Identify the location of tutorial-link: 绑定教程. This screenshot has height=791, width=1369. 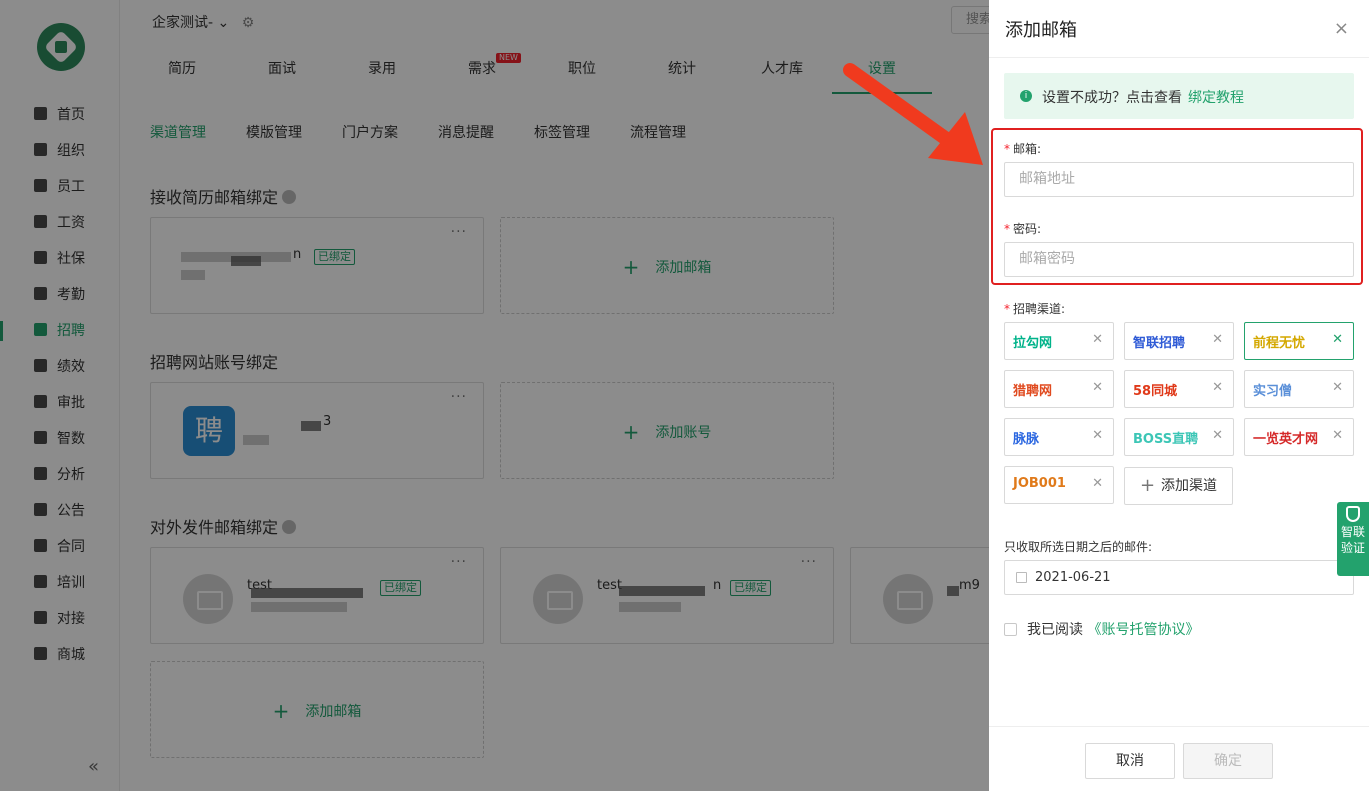
(1216, 98).